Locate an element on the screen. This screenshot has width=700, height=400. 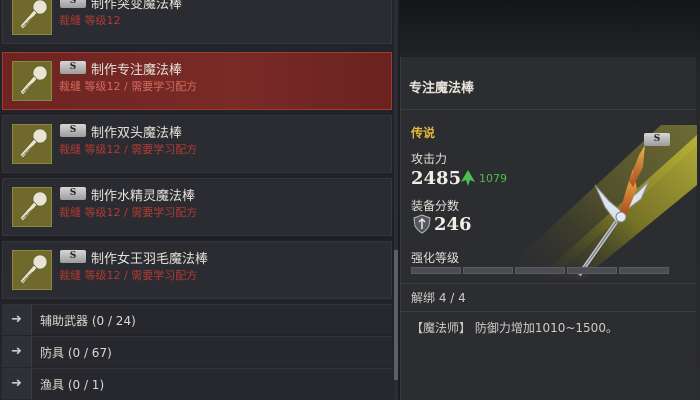
attack-increase: 1079 is located at coordinates (493, 178).